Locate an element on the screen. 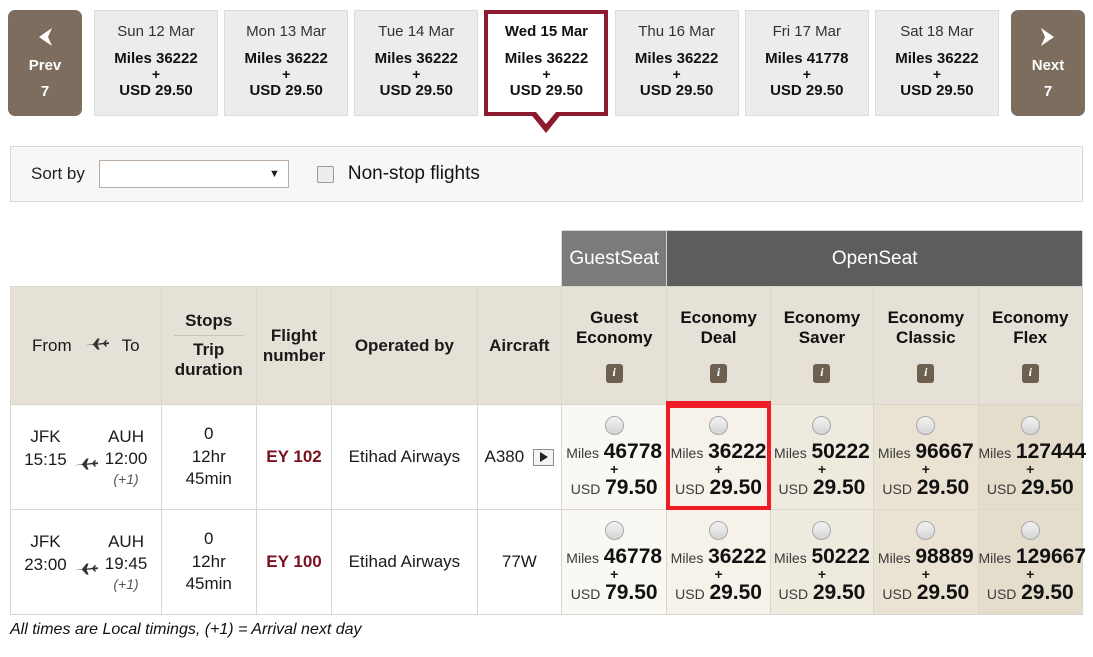 The image size is (1093, 657). column-header-fare-flex: Economy Flex i is located at coordinates (1030, 345).